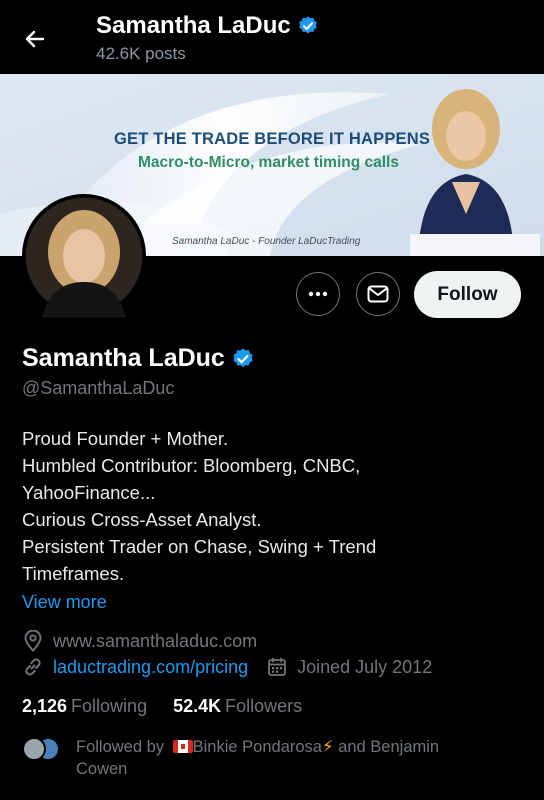  I want to click on message-button, so click(378, 294).